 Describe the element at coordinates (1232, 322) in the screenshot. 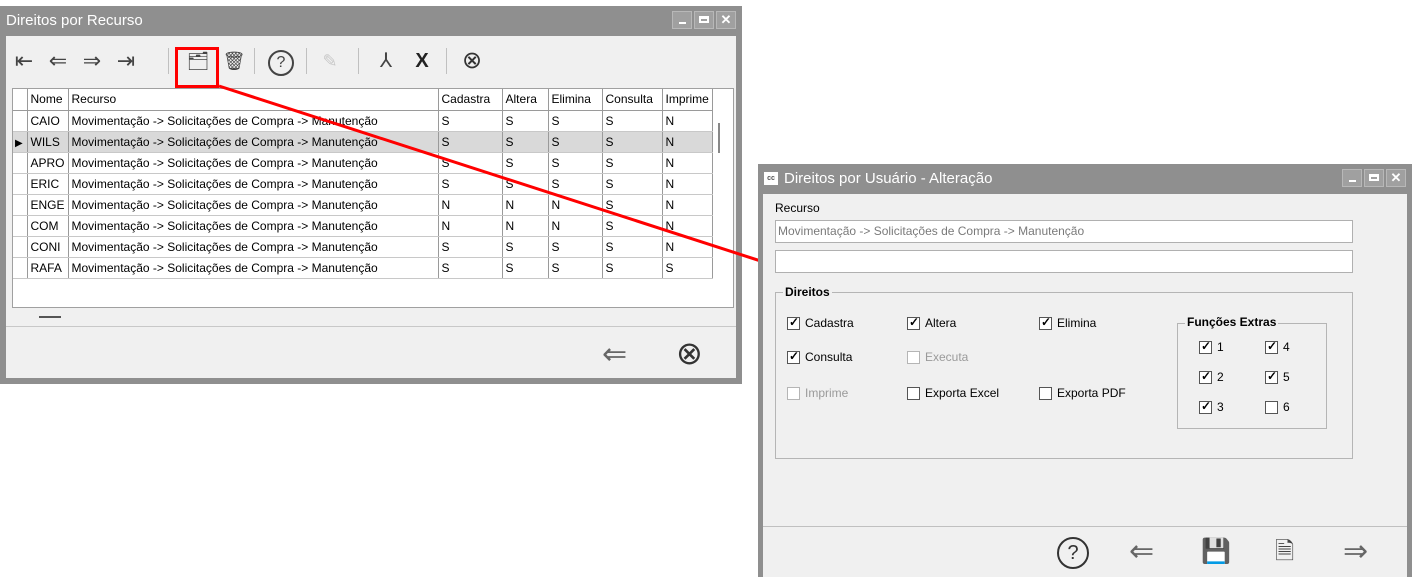

I see `funcoes-extras-title: Funções Extras` at that location.